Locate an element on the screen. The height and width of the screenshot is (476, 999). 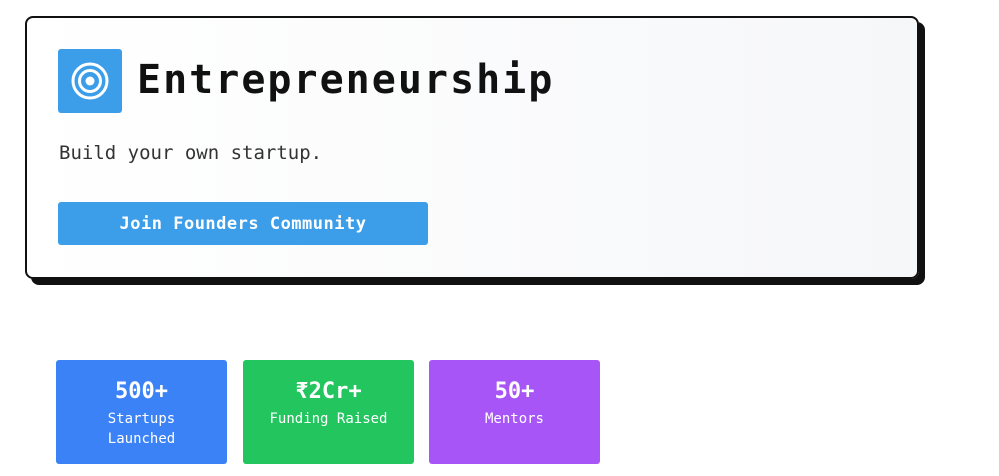
stat-value: ₹2Cr+ is located at coordinates (328, 391).